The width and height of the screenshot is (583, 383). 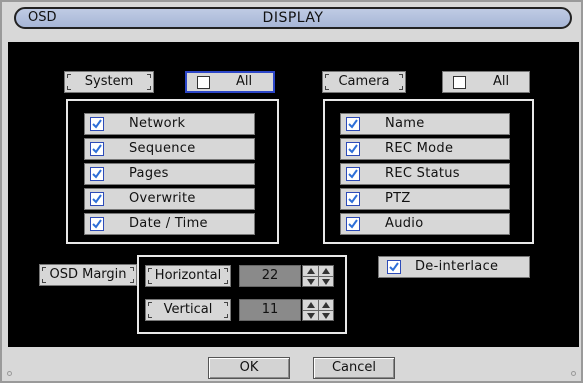 I want to click on camera-item-rec-status: REC Status, so click(x=425, y=174).